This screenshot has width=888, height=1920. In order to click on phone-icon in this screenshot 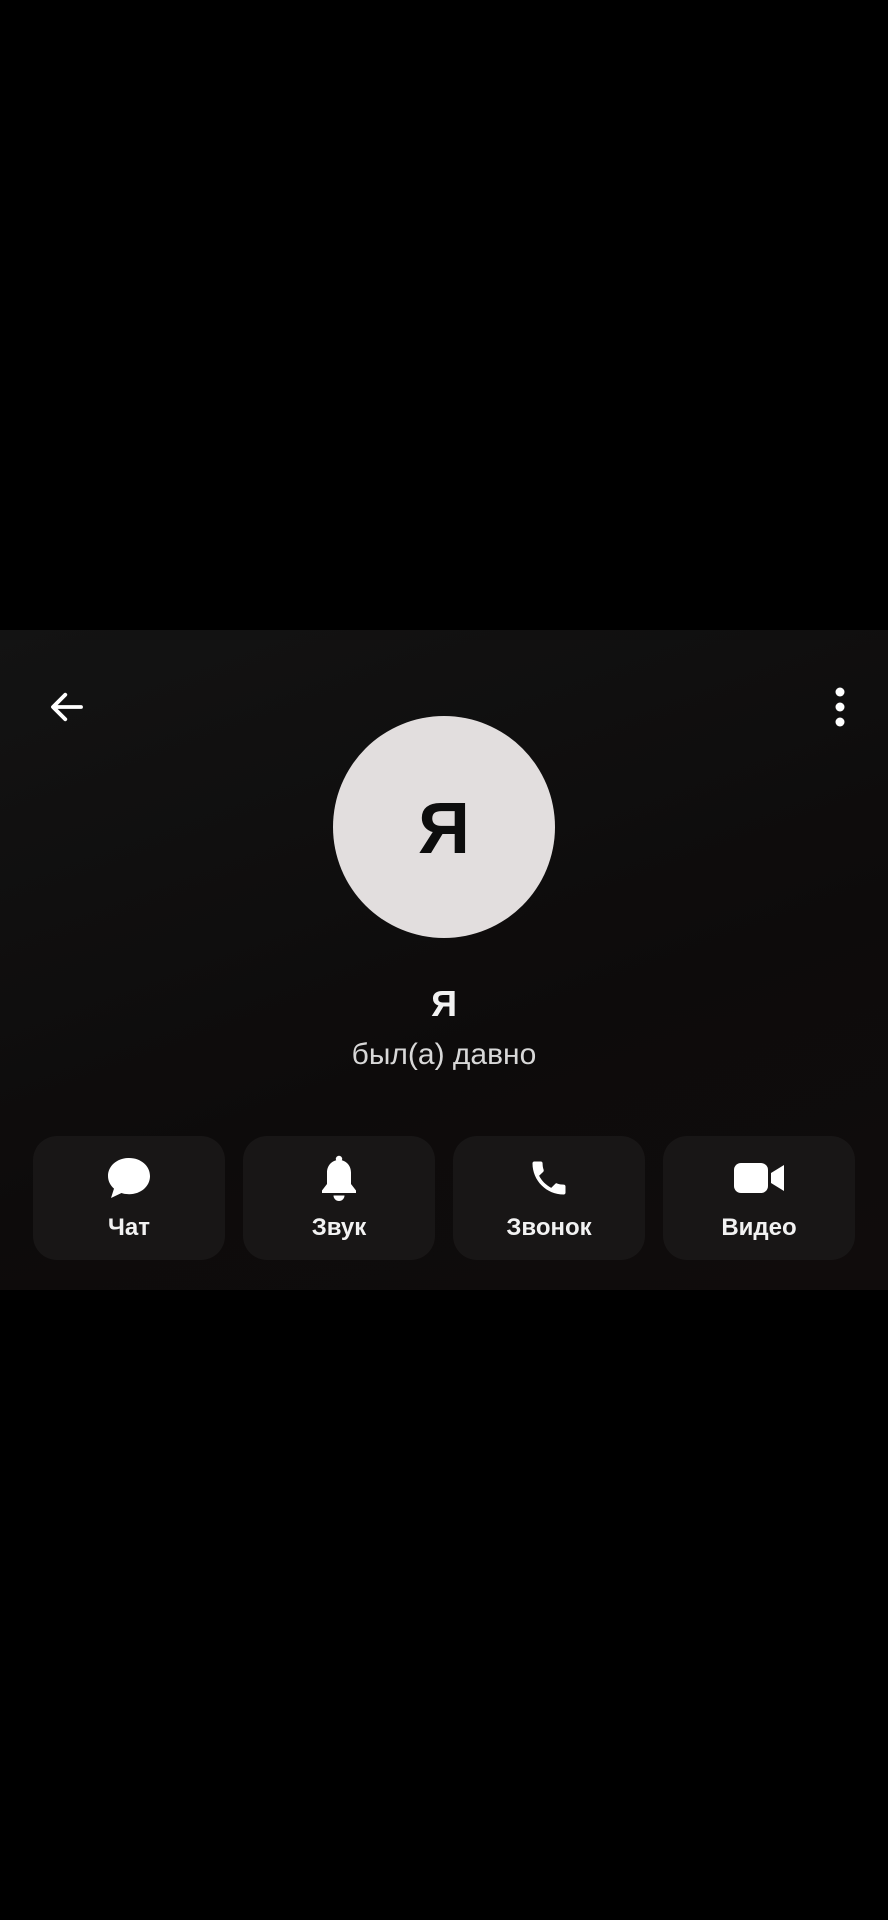, I will do `click(549, 1178)`.